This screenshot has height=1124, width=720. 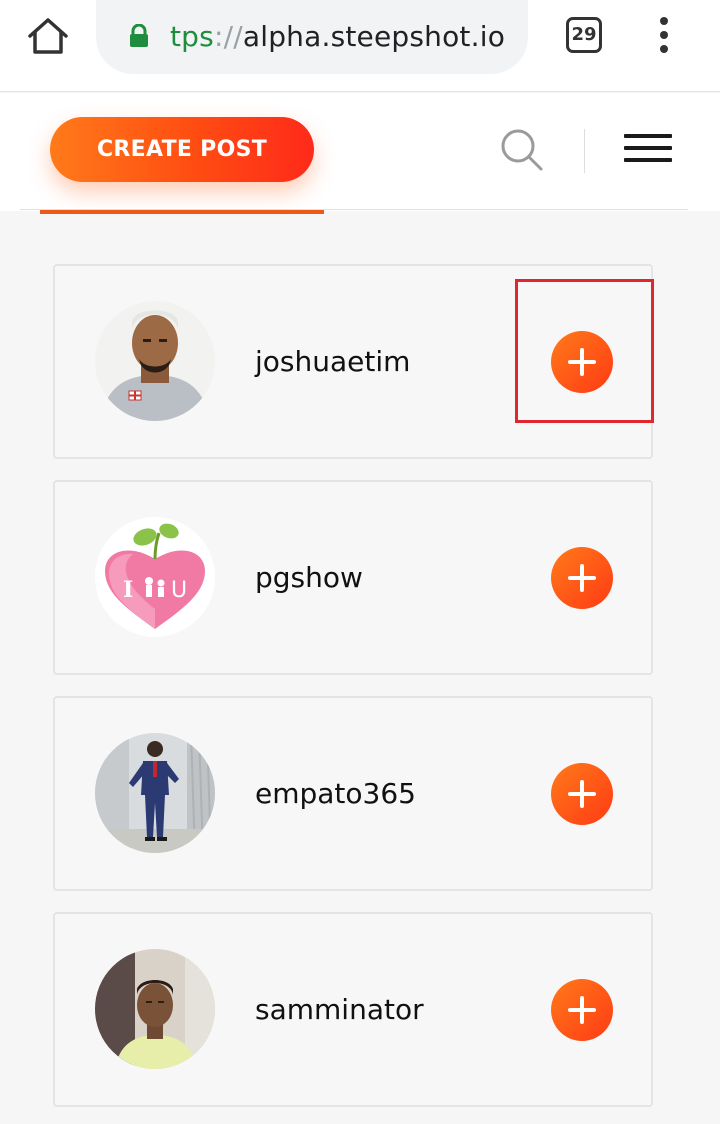 I want to click on tab-switcher-button: 29, so click(x=584, y=35).